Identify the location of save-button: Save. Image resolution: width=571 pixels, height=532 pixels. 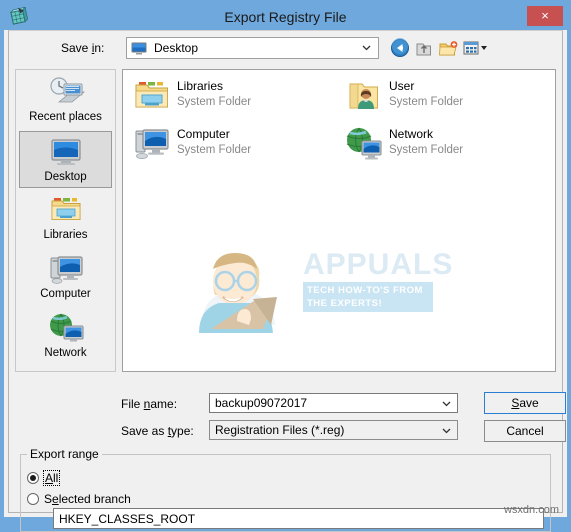
(525, 403).